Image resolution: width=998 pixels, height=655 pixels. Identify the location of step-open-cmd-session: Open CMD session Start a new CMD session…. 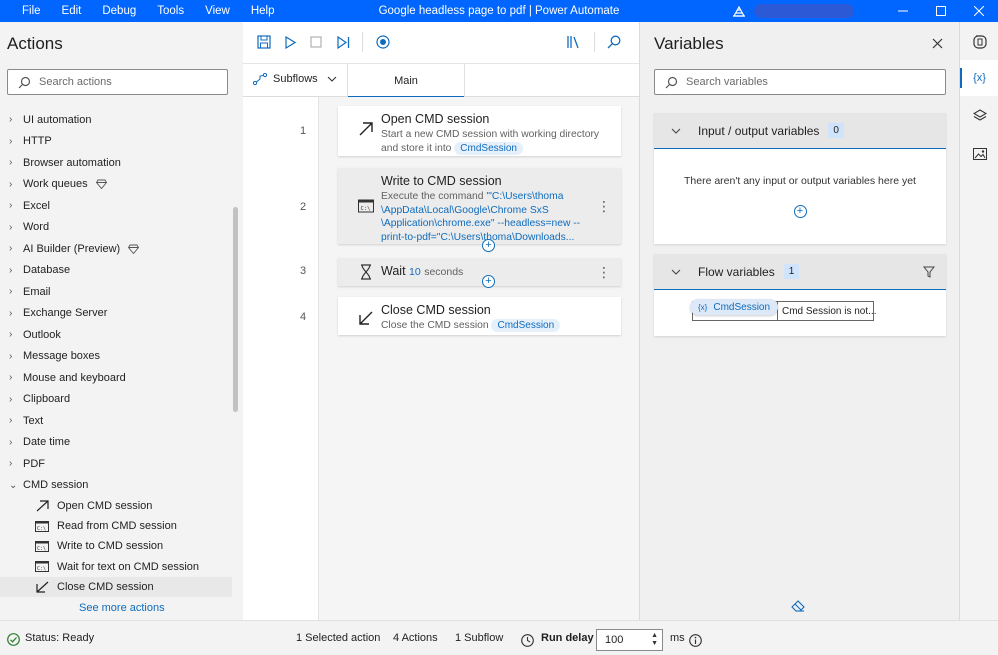
(479, 131).